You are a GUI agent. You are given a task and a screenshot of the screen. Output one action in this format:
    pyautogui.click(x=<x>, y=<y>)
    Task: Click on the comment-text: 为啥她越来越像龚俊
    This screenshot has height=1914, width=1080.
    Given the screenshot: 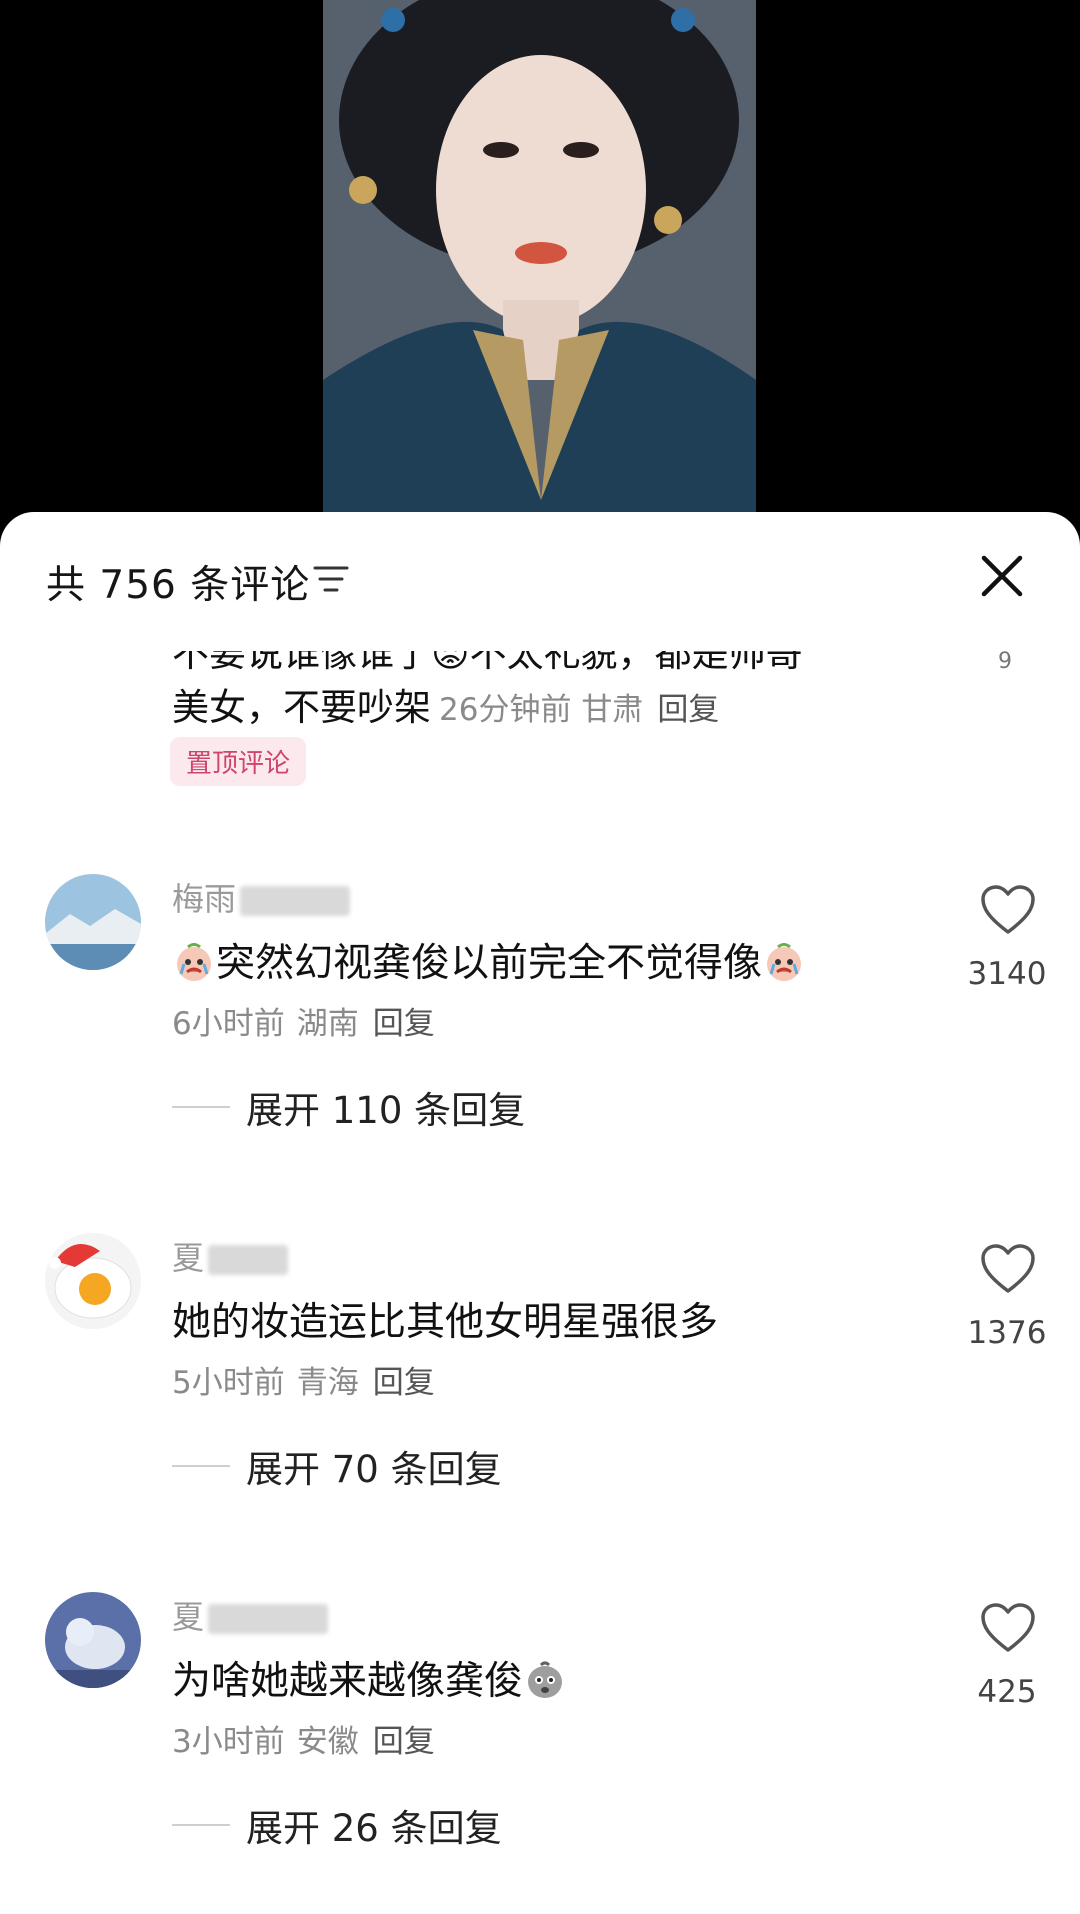 What is the action you would take?
    pyautogui.click(x=369, y=1678)
    